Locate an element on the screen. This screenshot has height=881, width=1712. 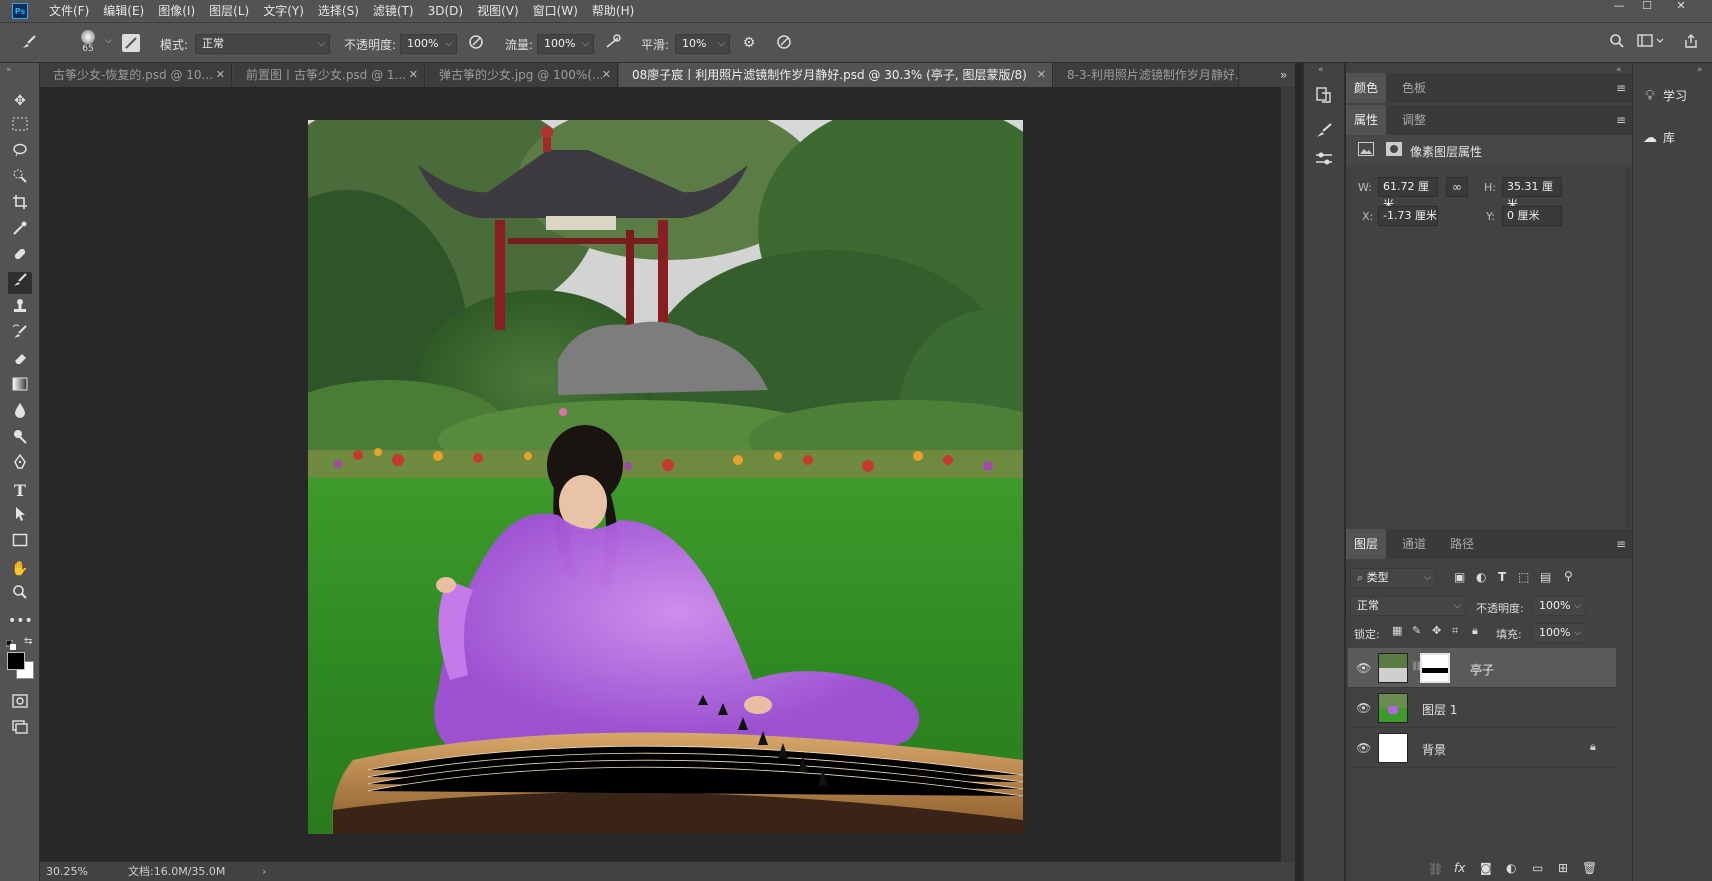
hand-tool-icon: ✋ is located at coordinates (20, 569).